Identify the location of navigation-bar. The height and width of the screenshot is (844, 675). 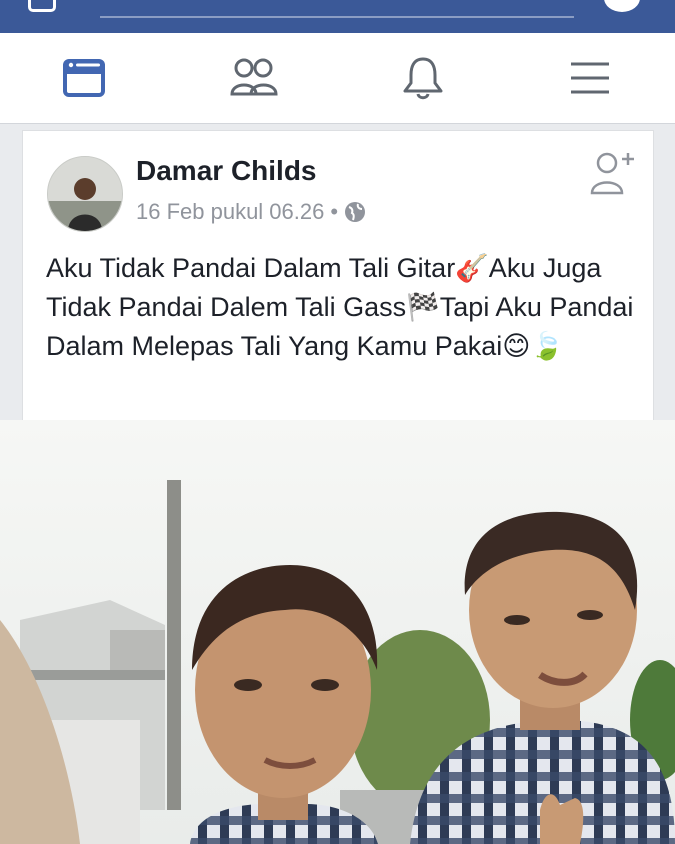
(337, 78).